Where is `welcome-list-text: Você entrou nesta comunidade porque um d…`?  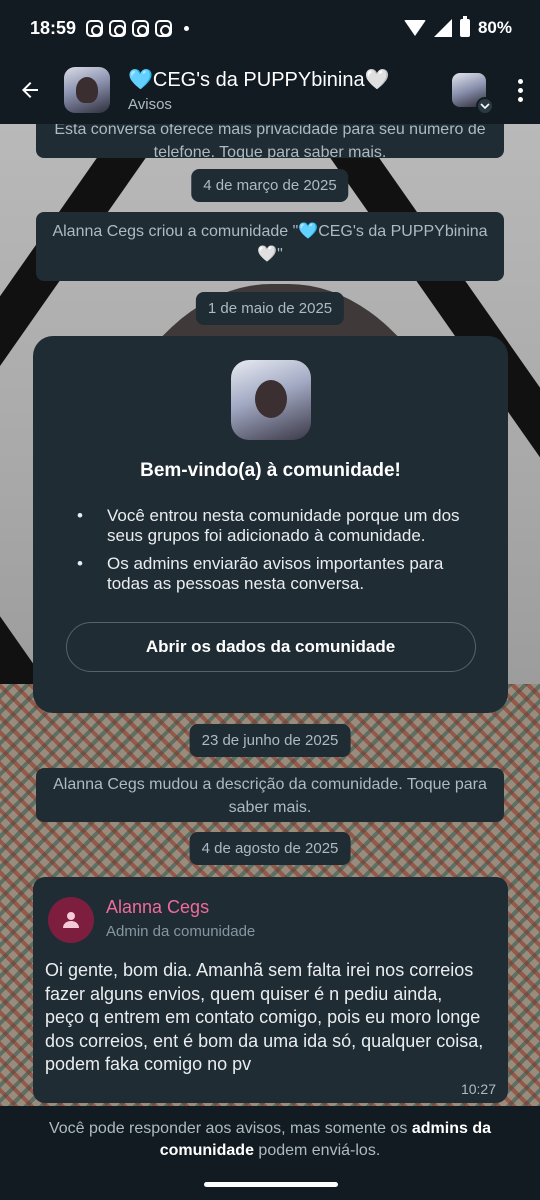 welcome-list-text: Você entrou nesta comunidade porque um d… is located at coordinates (283, 525).